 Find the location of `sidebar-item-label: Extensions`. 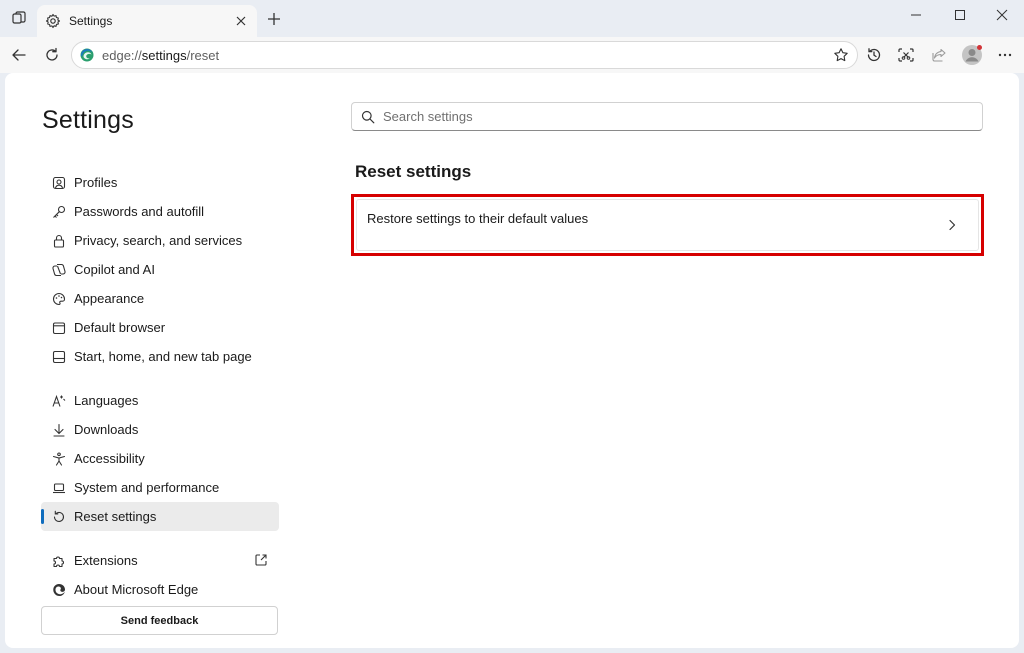

sidebar-item-label: Extensions is located at coordinates (106, 560).